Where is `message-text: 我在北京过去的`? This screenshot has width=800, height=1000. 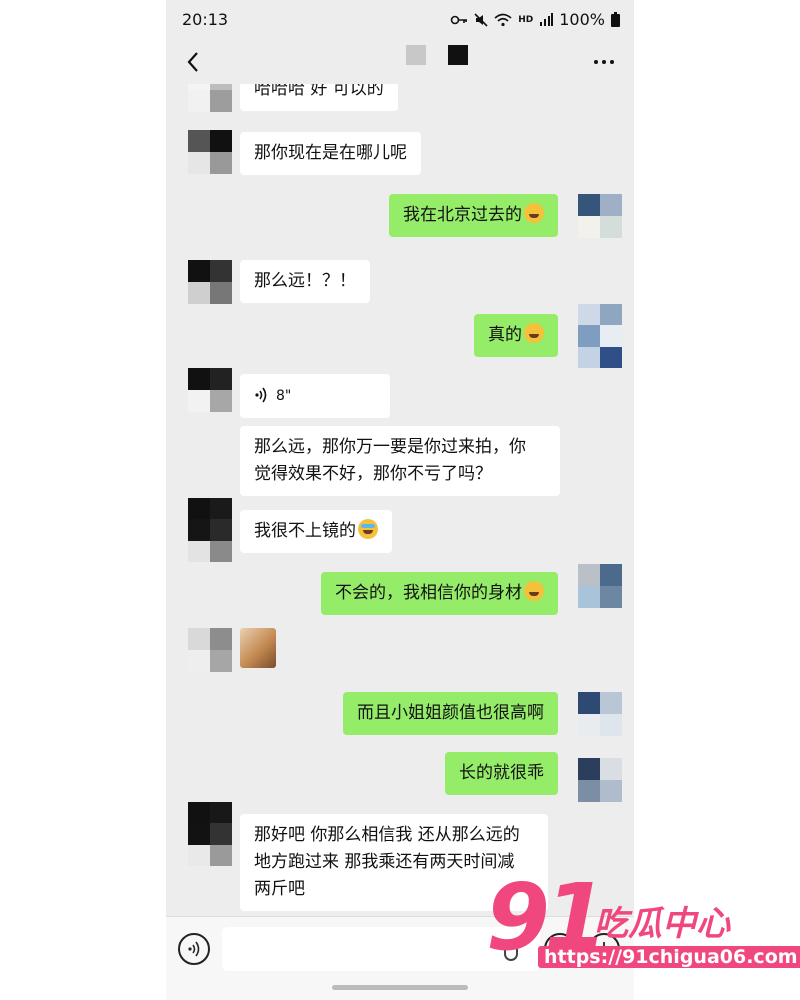 message-text: 我在北京过去的 is located at coordinates (462, 215).